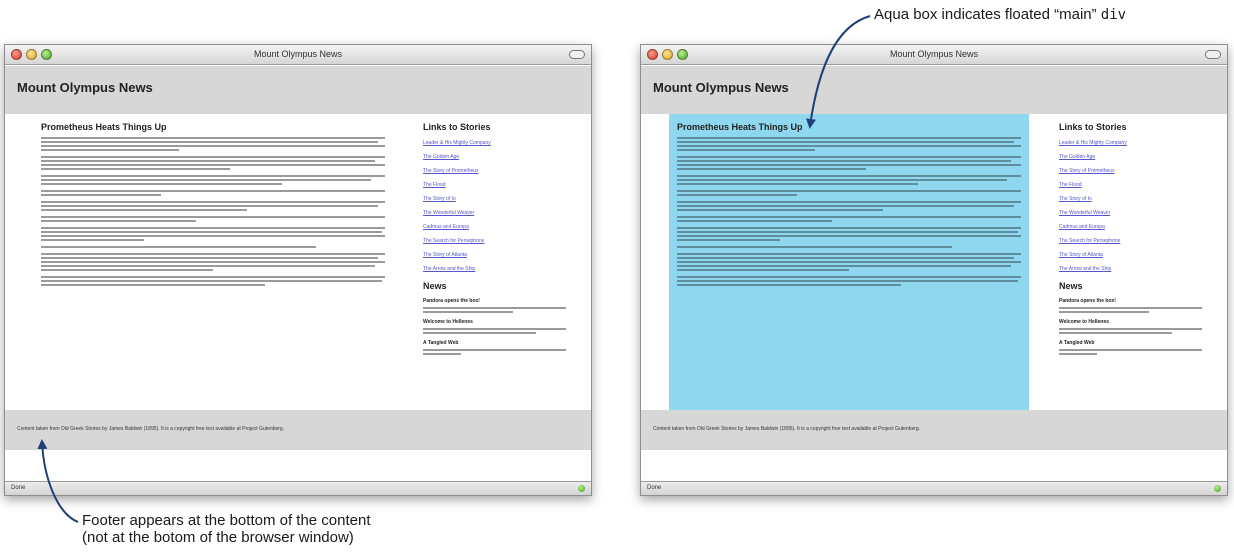 The width and height of the screenshot is (1234, 560). I want to click on callout-footer-line-2: (not at the botom of the browser window), so click(218, 537).